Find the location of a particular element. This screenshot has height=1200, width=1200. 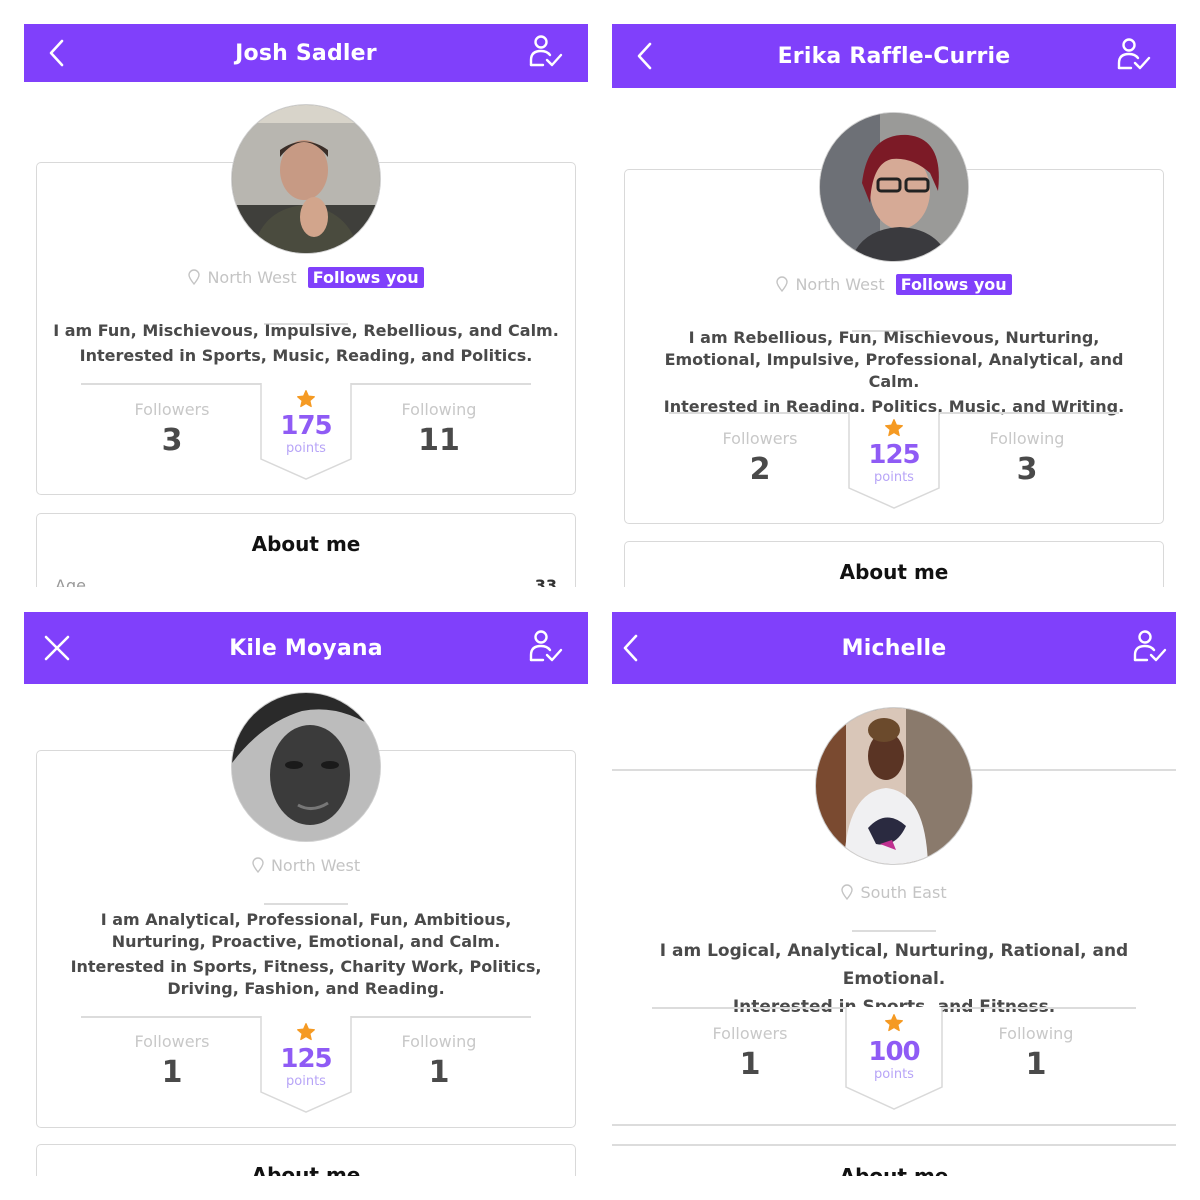

profile-name-title: Erika Raffle-Currie is located at coordinates (894, 56).